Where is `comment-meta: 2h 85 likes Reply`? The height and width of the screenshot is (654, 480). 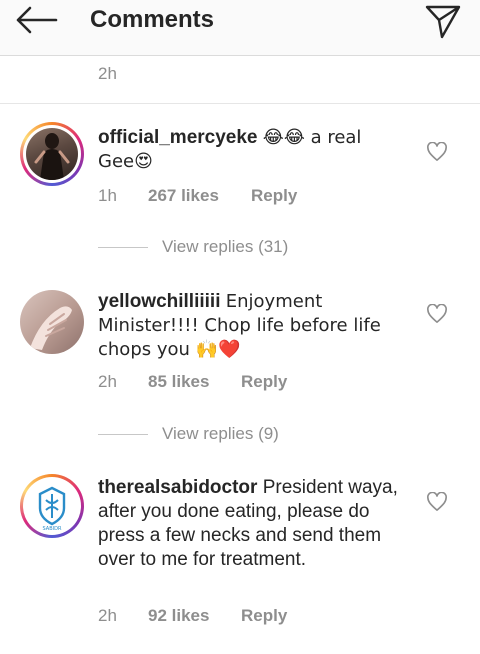
comment-meta: 2h 85 likes Reply is located at coordinates (248, 383).